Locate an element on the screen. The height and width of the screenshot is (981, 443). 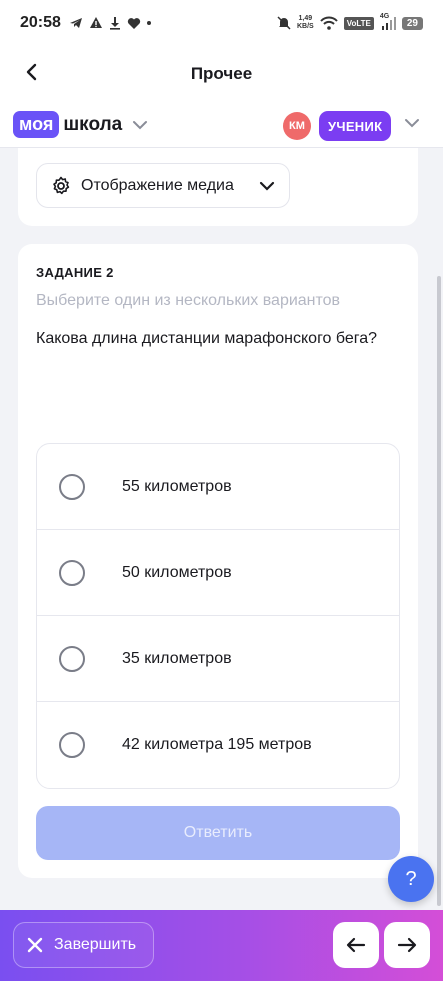
back-button is located at coordinates (32, 72).